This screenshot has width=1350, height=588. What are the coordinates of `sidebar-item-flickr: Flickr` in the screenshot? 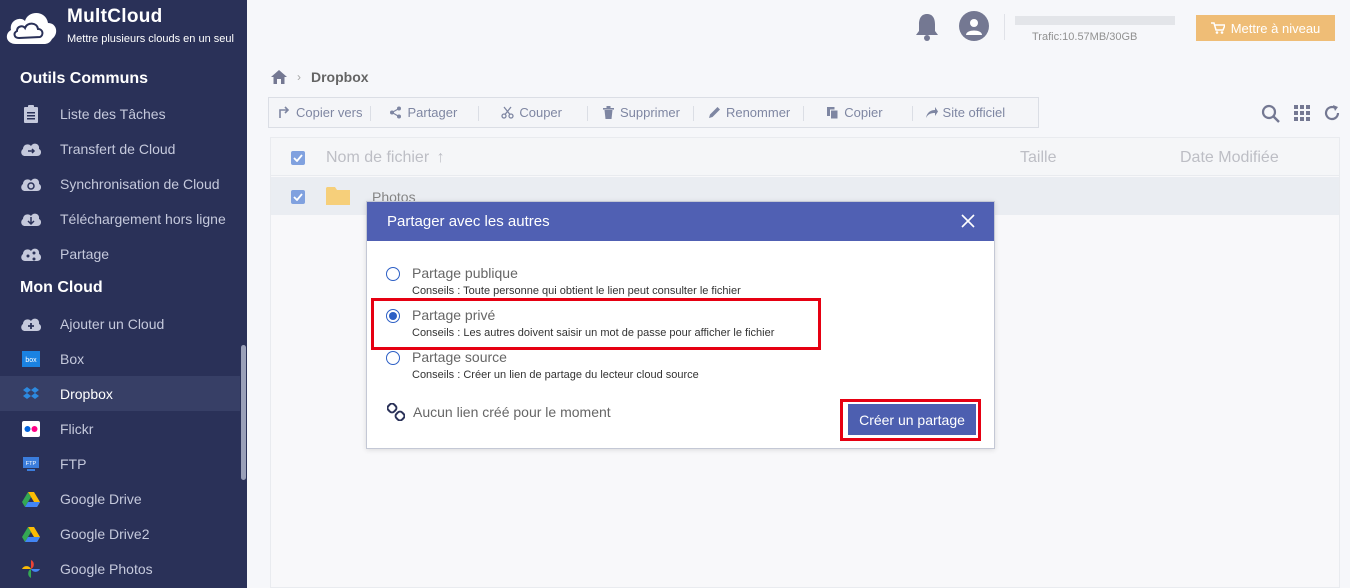 It's located at (120, 428).